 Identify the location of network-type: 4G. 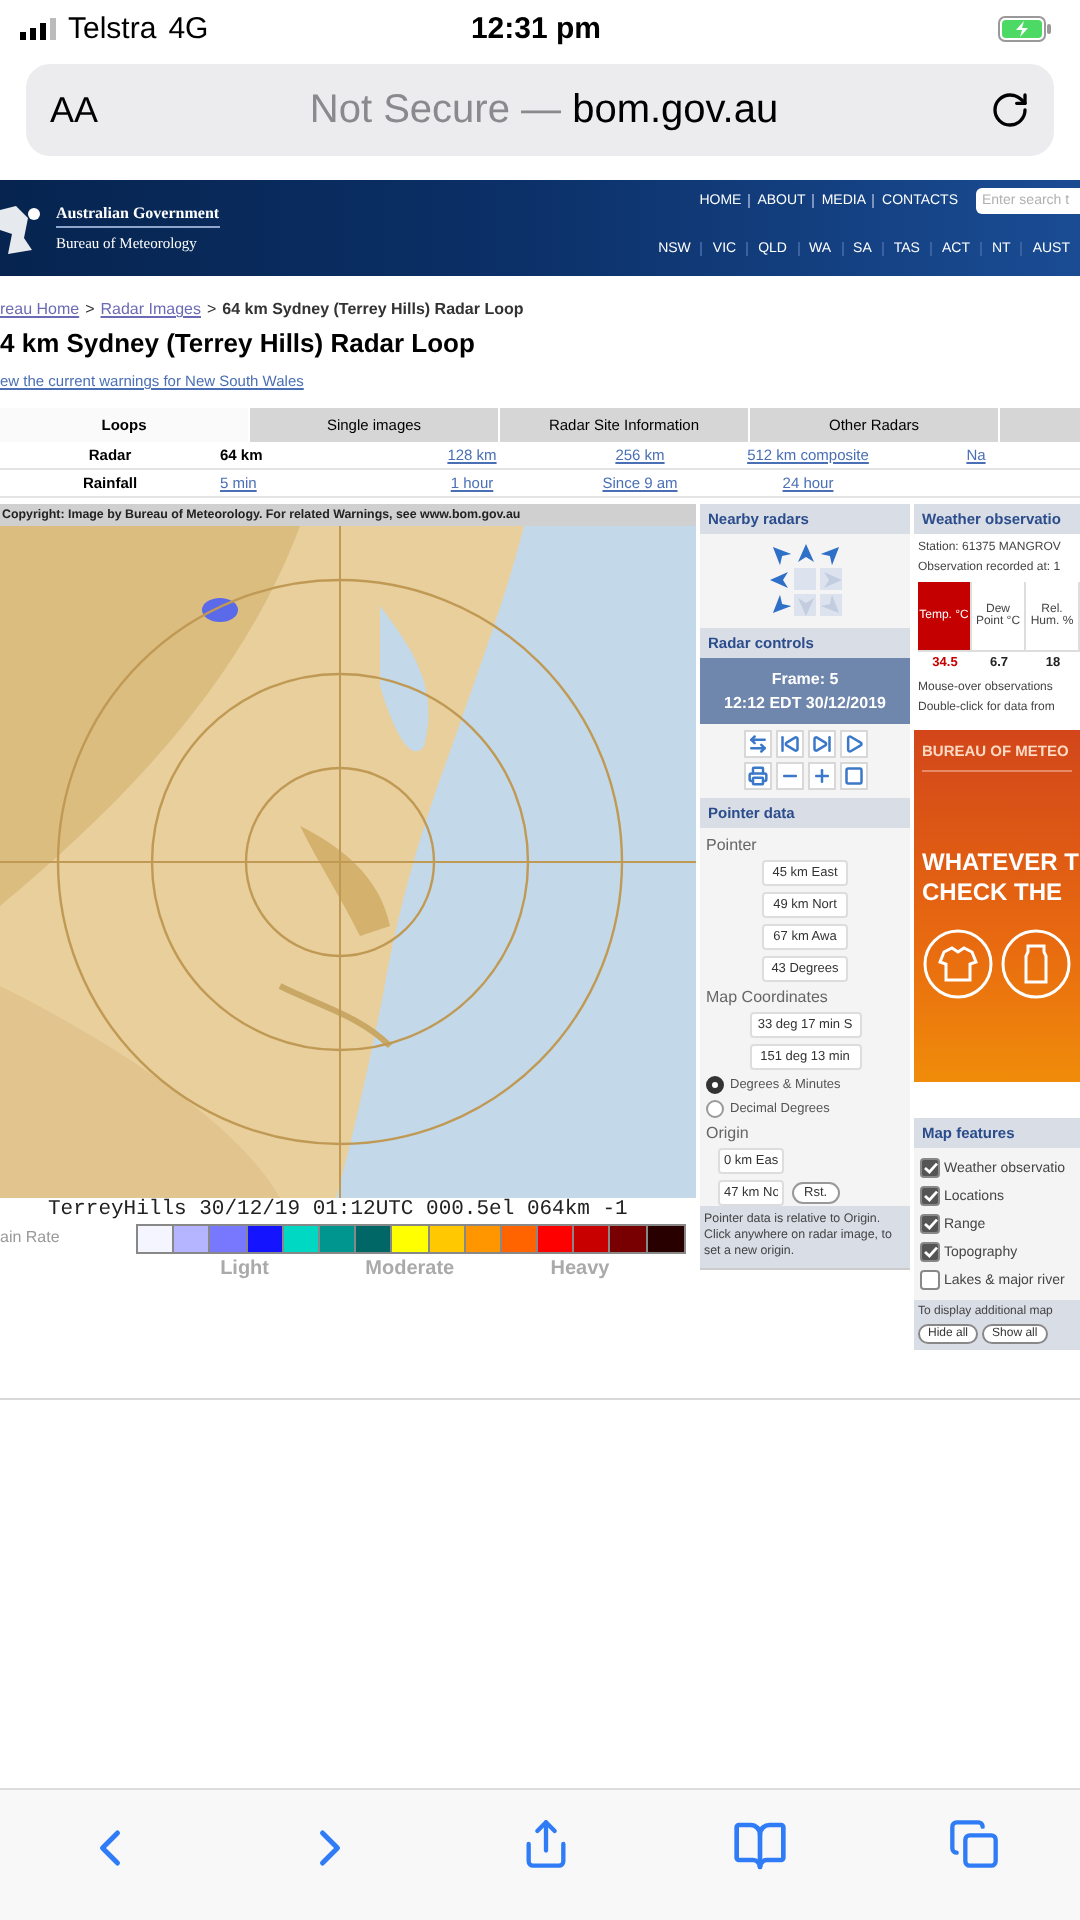
(188, 28).